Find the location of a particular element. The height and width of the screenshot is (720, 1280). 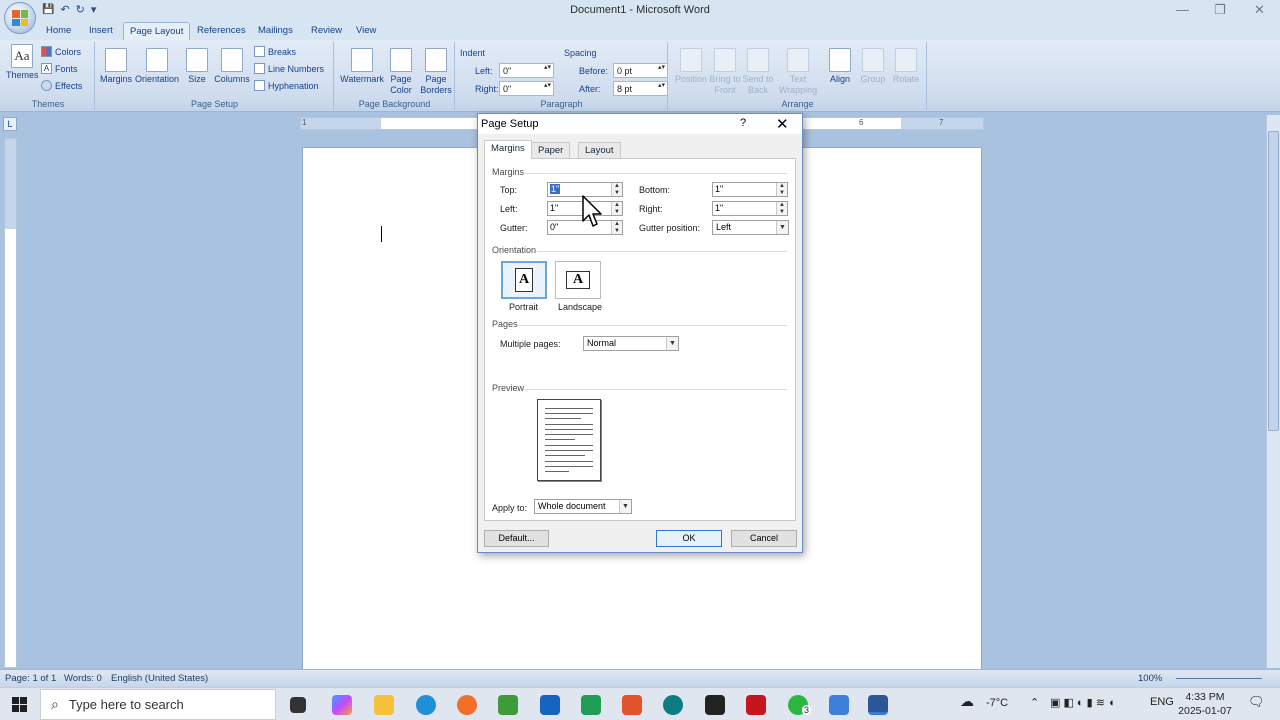

recorder-icon is located at coordinates (715, 705).